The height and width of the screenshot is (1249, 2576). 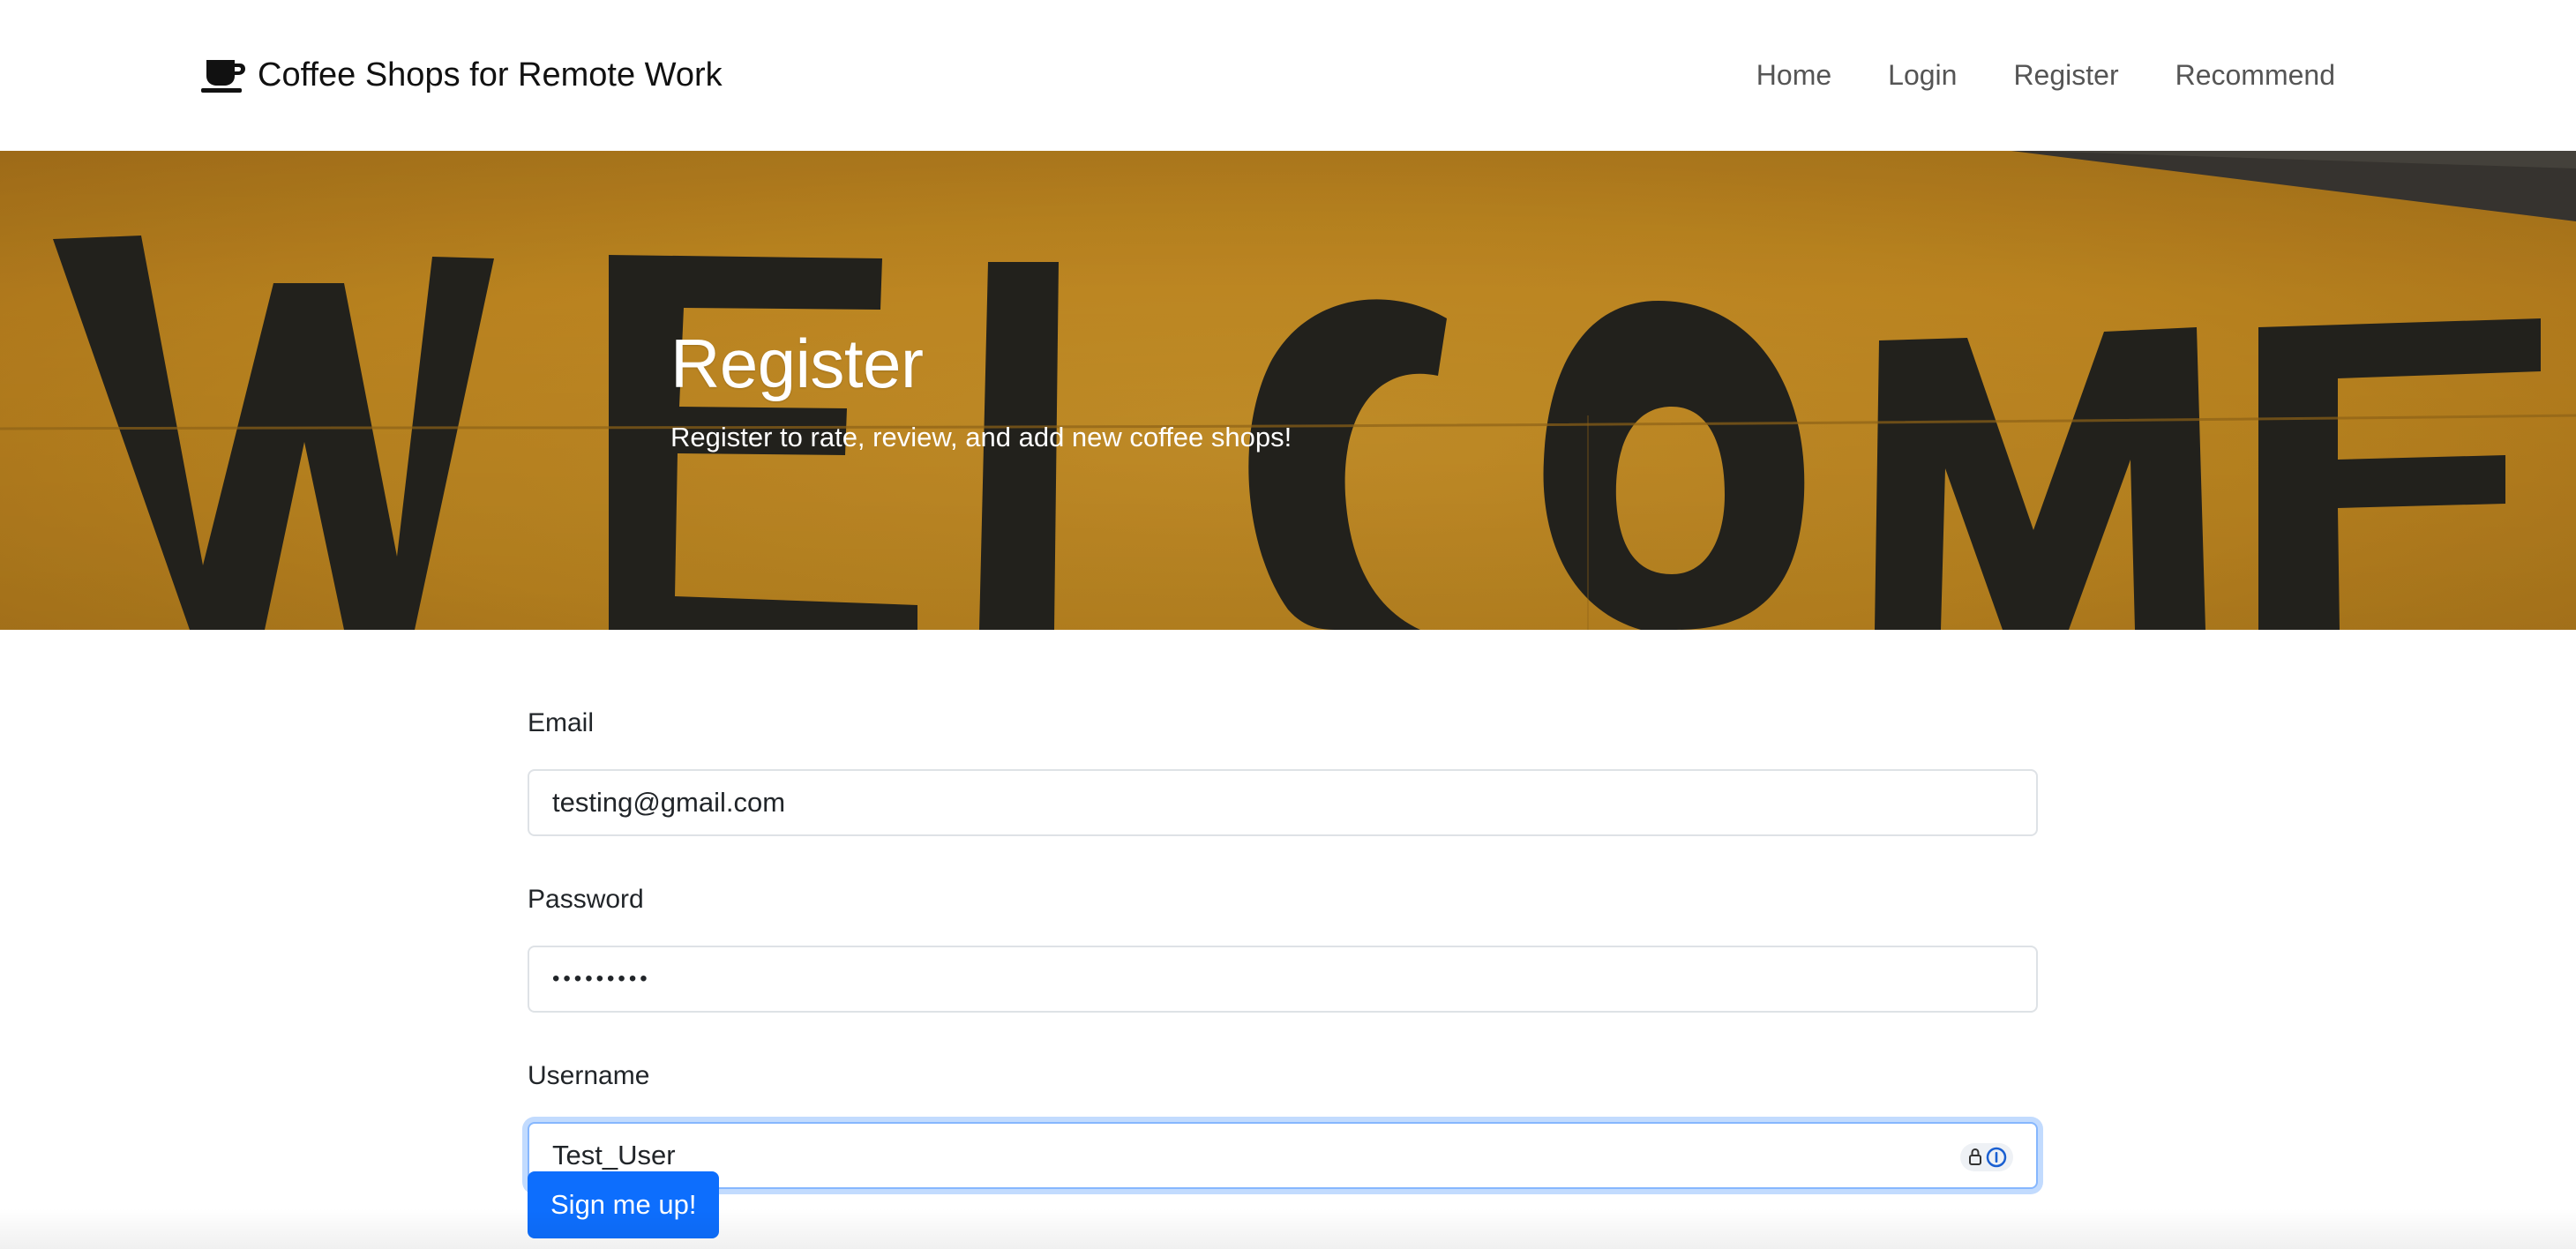 I want to click on coffee-cup-icon, so click(x=224, y=74).